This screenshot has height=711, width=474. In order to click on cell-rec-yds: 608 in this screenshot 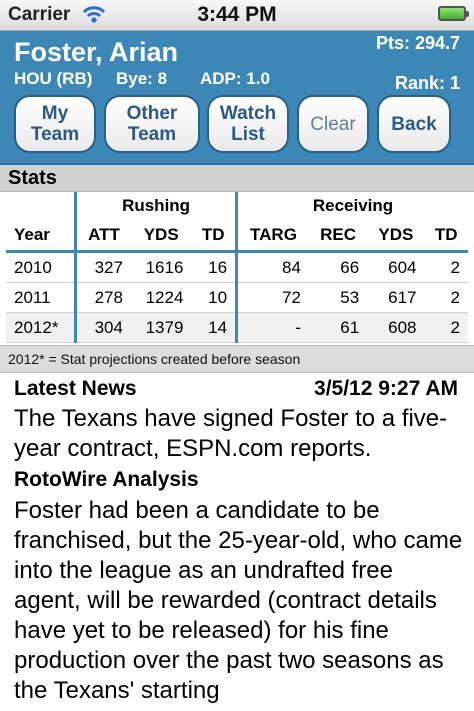, I will do `click(396, 327)`.